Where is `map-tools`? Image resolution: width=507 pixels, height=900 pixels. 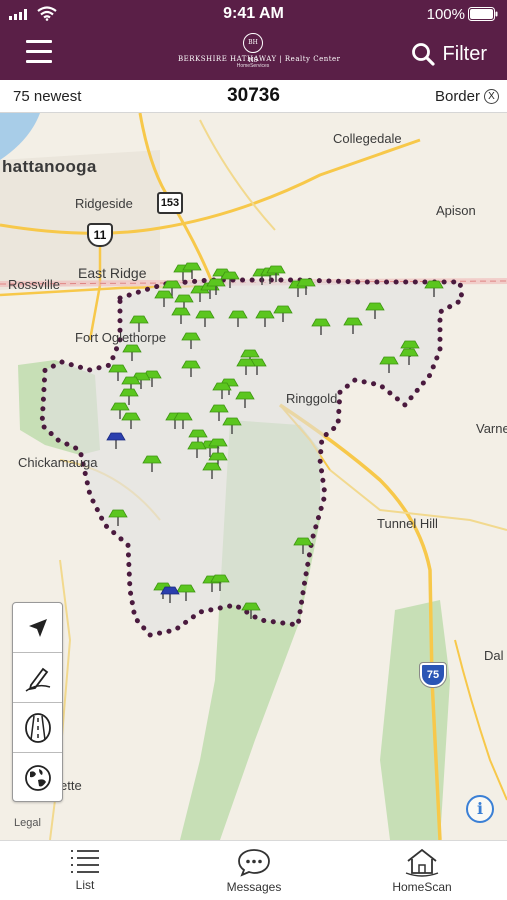
map-tools is located at coordinates (37, 702).